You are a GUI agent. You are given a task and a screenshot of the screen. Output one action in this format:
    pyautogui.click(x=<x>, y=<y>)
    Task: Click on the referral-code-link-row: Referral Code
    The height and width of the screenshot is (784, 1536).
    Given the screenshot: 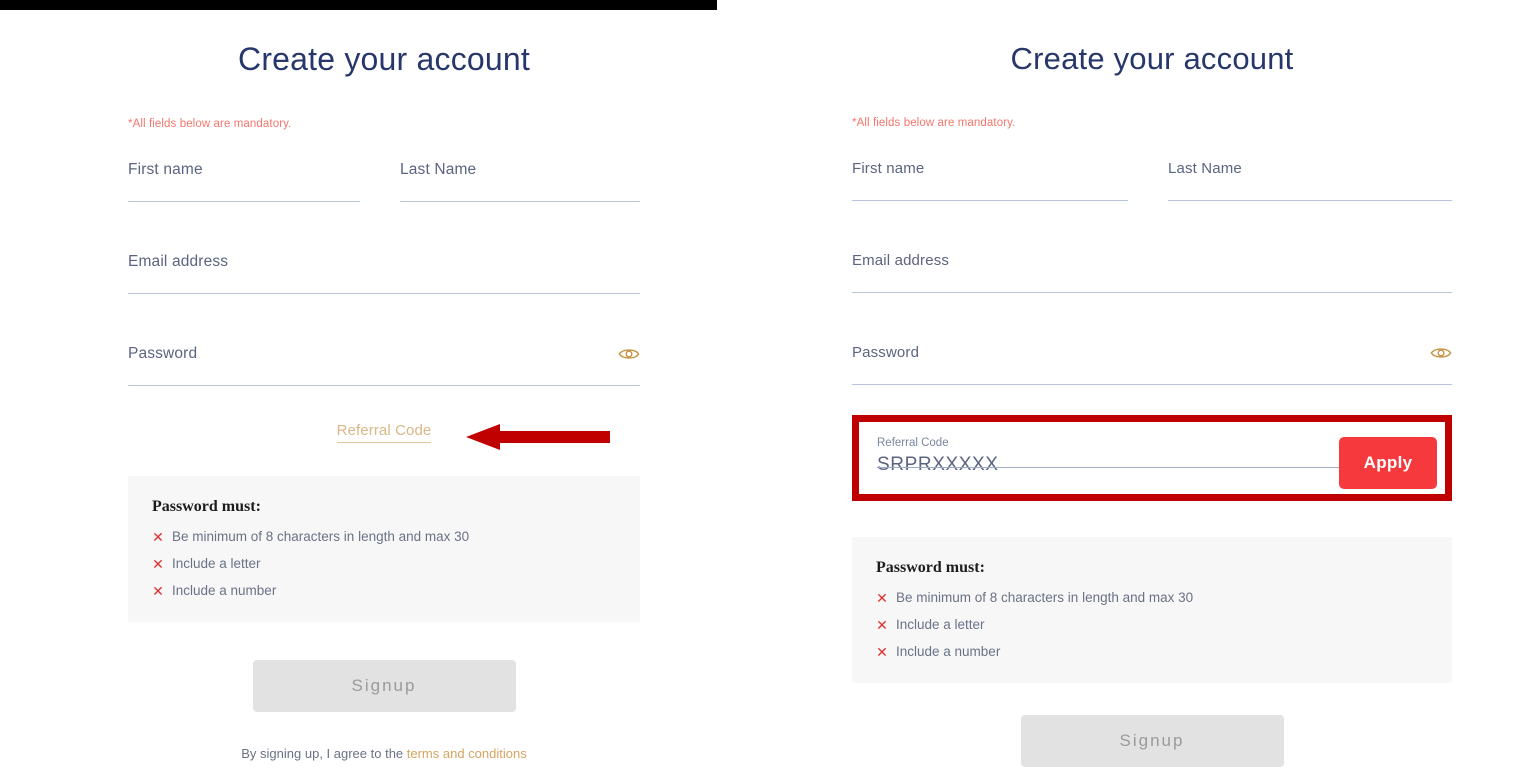 What is the action you would take?
    pyautogui.click(x=384, y=436)
    